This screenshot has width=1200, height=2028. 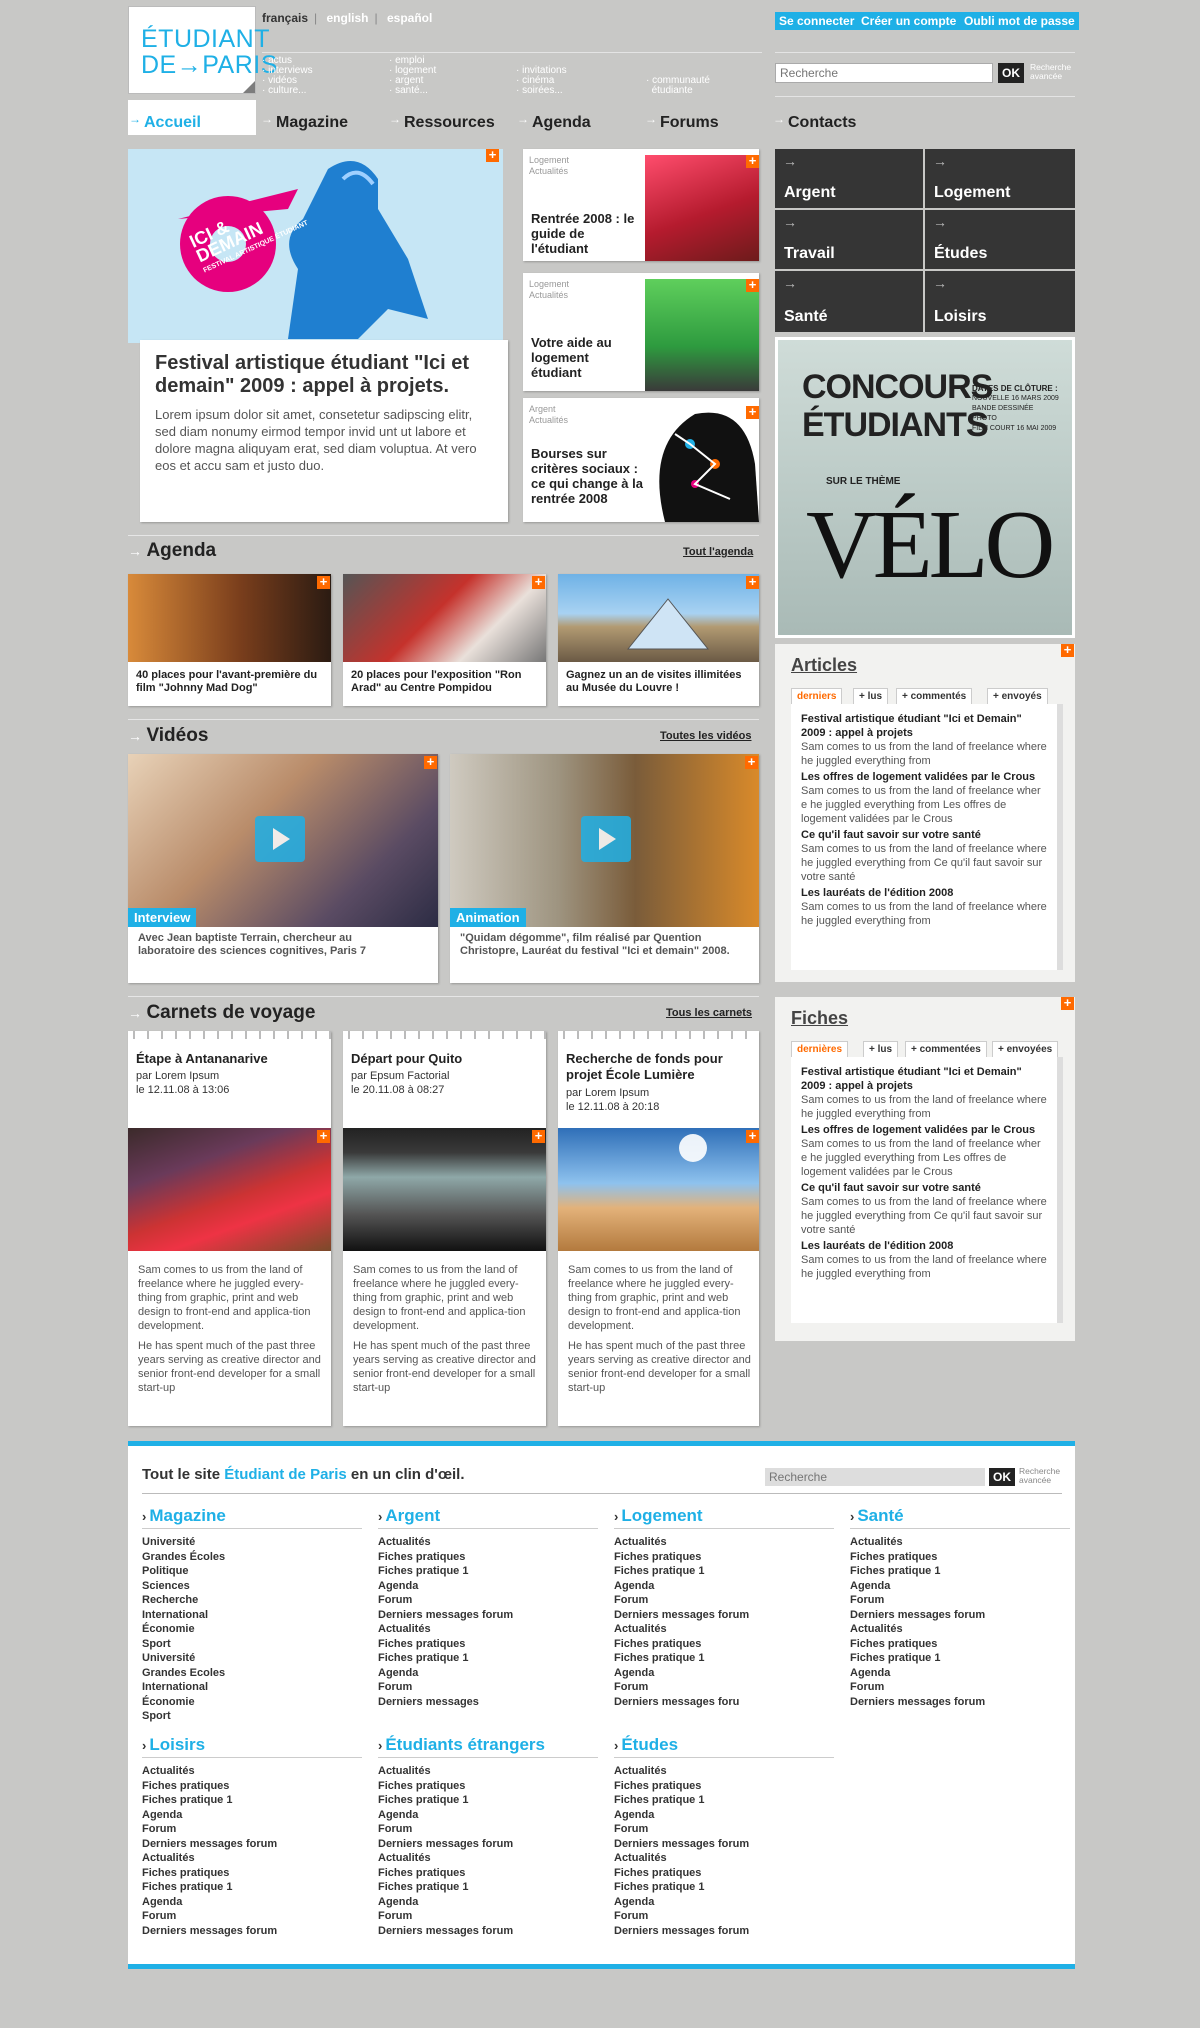 I want to click on agenda-plus-3: +, so click(x=752, y=582).